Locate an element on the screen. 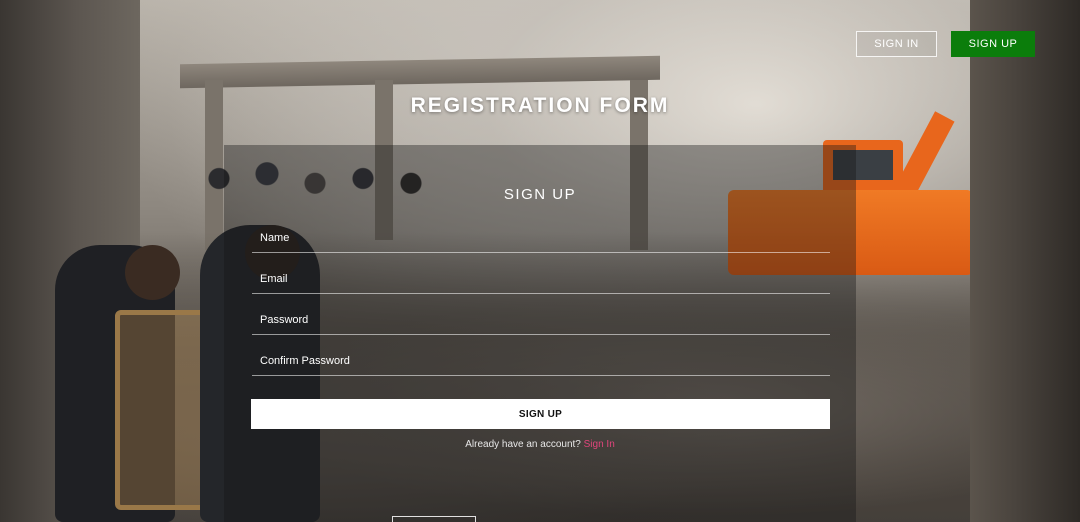 The image size is (1080, 522). email-field is located at coordinates (541, 278).